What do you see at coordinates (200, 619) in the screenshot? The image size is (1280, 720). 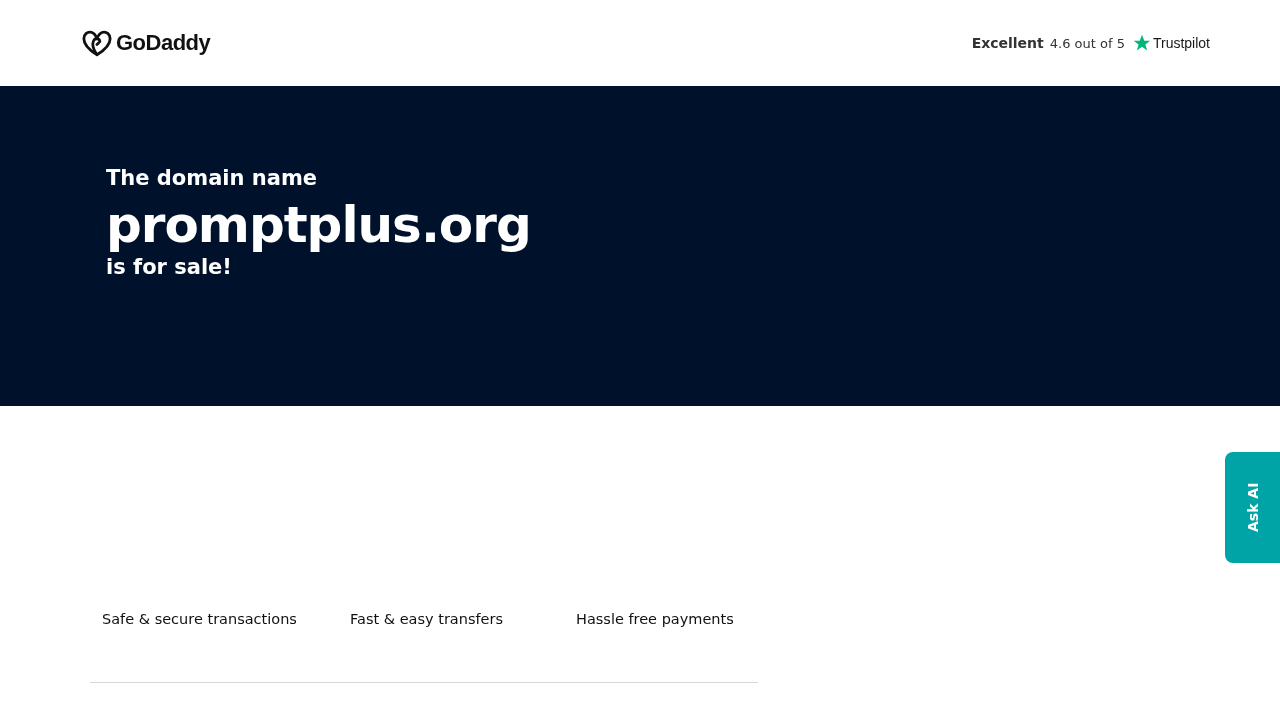 I see `feature-text: Safe & secure transactions` at bounding box center [200, 619].